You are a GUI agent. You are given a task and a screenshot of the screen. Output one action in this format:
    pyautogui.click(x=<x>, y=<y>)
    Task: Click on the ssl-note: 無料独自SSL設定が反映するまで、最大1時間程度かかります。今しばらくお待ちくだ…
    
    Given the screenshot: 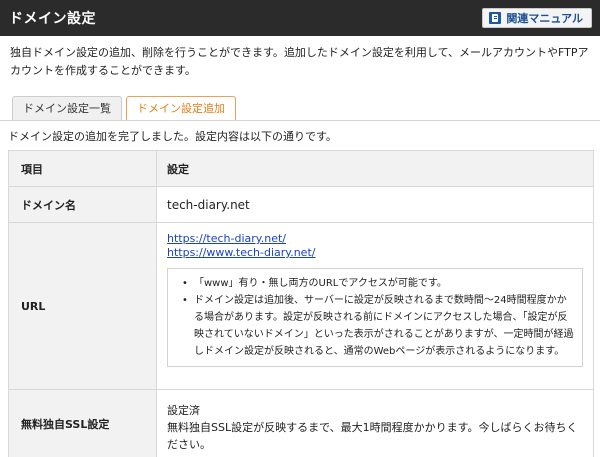 What is the action you would take?
    pyautogui.click(x=372, y=436)
    